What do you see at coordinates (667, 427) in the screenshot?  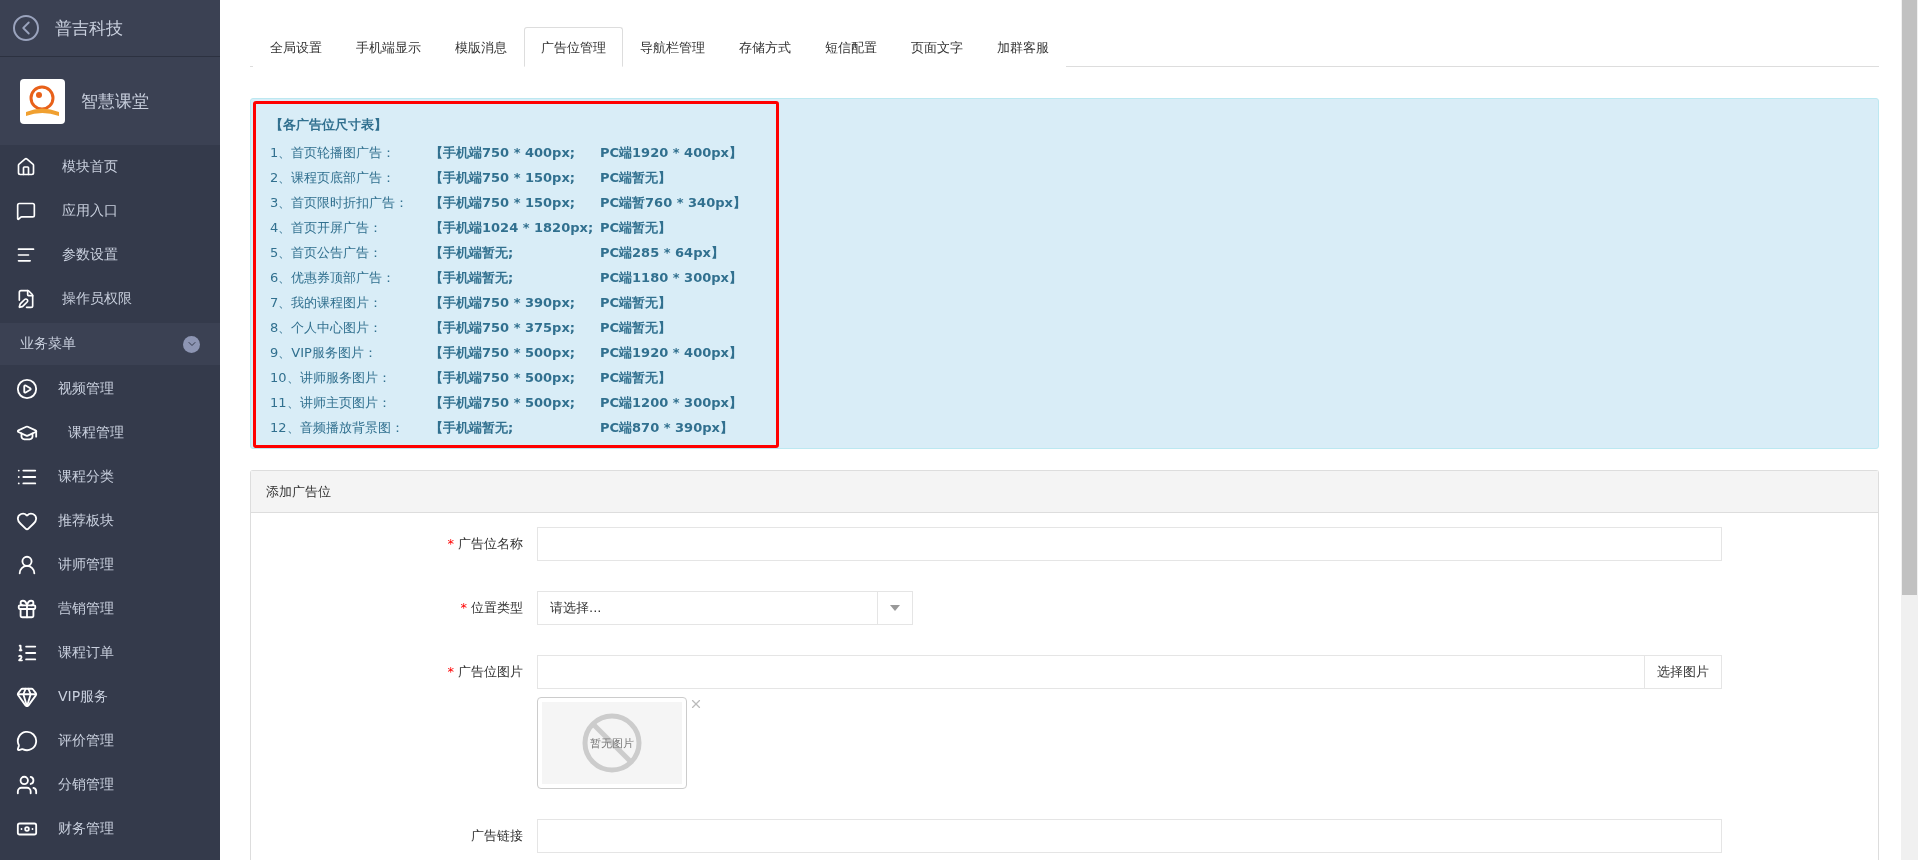 I see `pc-size: PC端870 * 390px】` at bounding box center [667, 427].